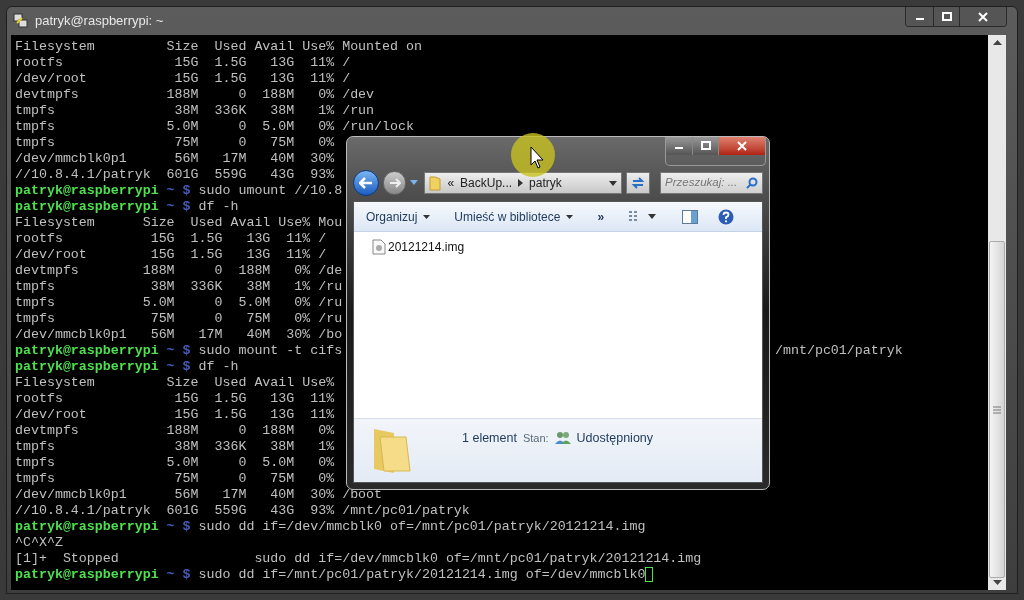 The height and width of the screenshot is (600, 1024). What do you see at coordinates (435, 183) in the screenshot?
I see `folder-icon` at bounding box center [435, 183].